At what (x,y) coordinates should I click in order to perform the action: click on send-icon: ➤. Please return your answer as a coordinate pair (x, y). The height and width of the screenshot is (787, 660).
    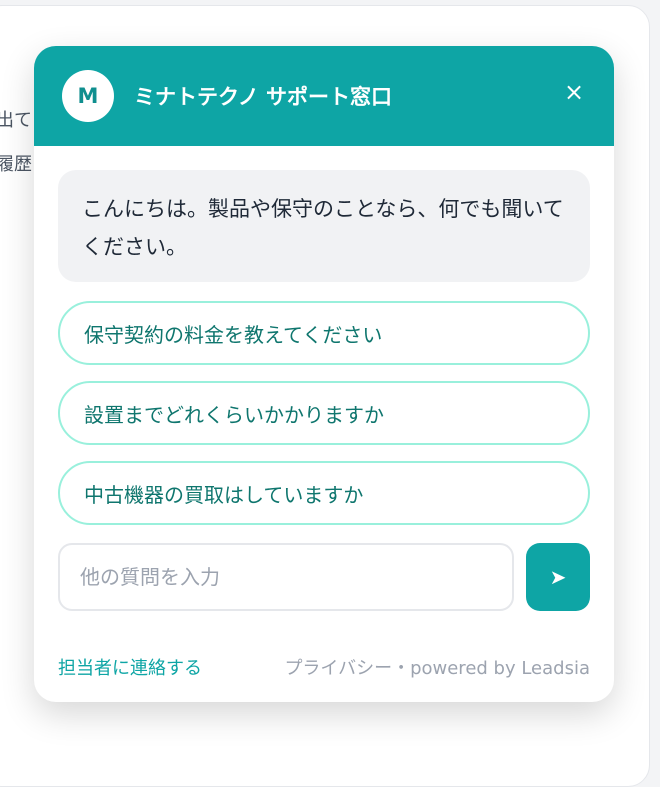
    Looking at the image, I should click on (558, 577).